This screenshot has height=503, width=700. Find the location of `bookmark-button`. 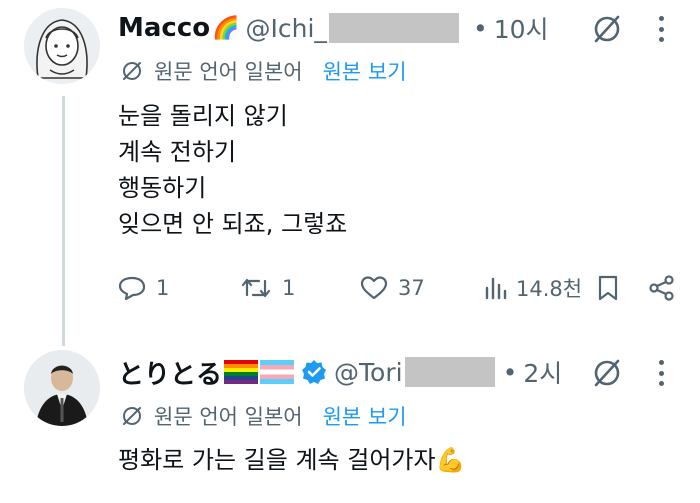

bookmark-button is located at coordinates (608, 288).